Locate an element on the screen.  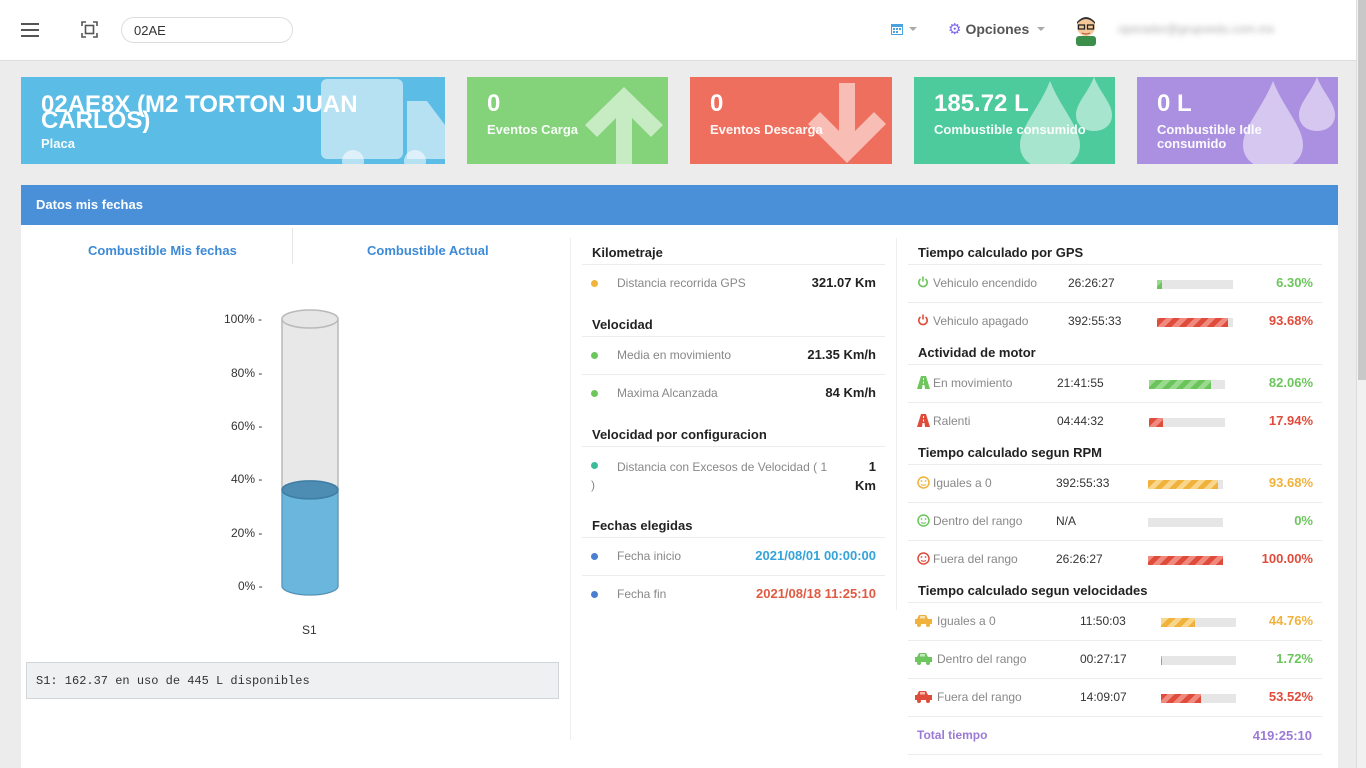
total-time-value: 419:25:10 is located at coordinates (1282, 735).